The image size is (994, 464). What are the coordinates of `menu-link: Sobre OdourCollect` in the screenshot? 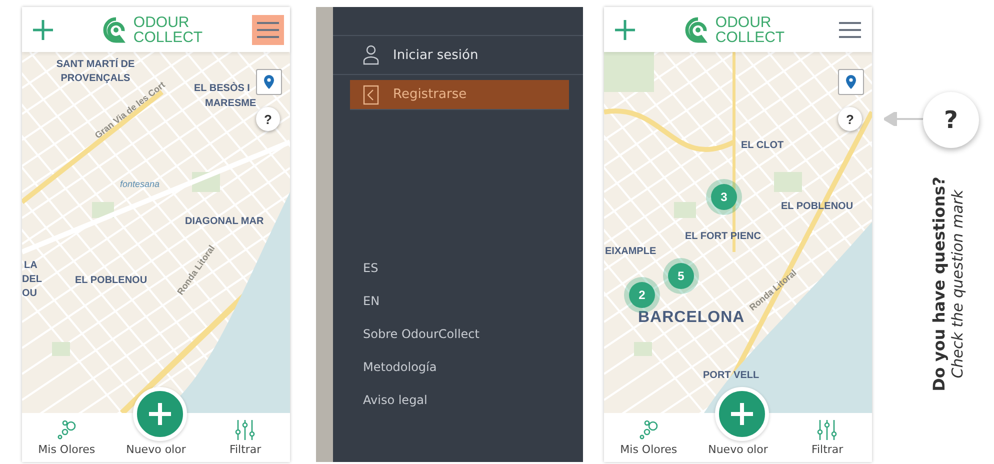 It's located at (473, 334).